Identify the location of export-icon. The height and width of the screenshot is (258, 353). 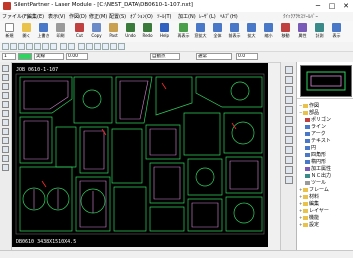
(289, 160).